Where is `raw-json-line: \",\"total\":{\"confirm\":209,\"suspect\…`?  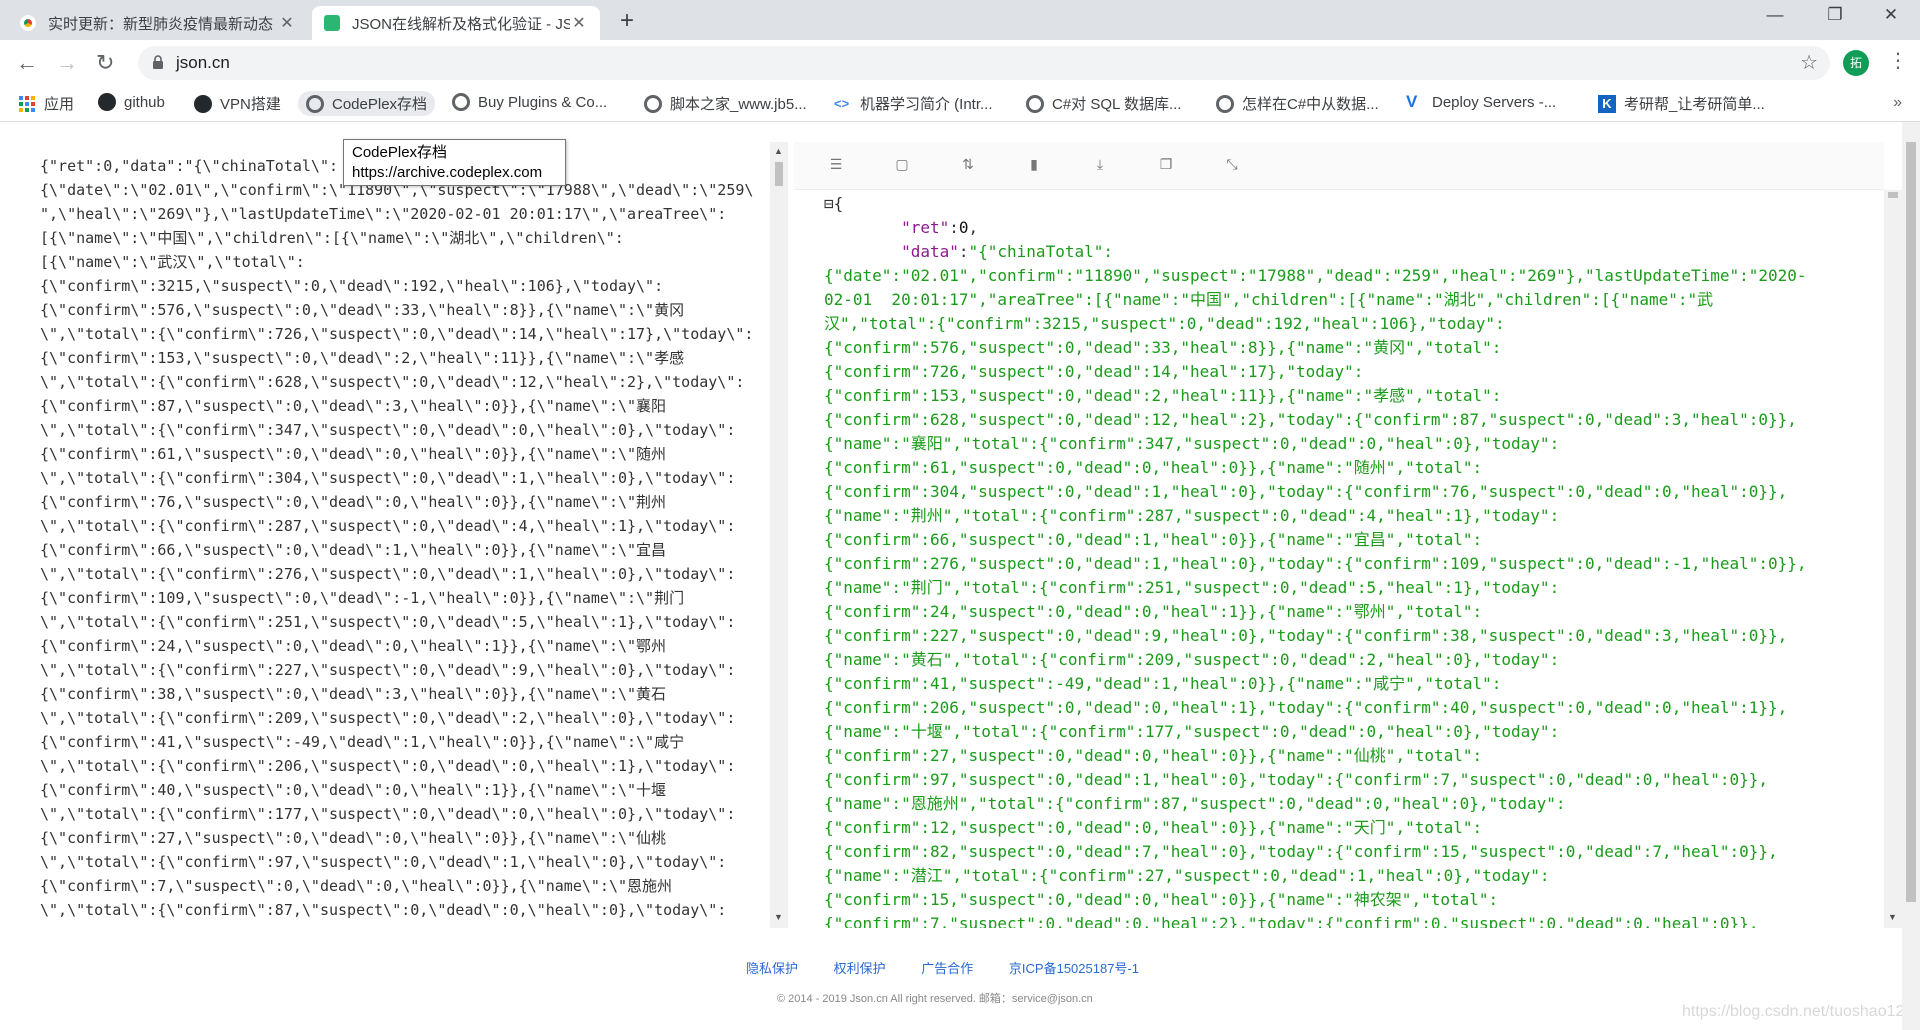
raw-json-line: \",\"total\":{\"confirm\":209,\"suspect\… is located at coordinates (388, 718).